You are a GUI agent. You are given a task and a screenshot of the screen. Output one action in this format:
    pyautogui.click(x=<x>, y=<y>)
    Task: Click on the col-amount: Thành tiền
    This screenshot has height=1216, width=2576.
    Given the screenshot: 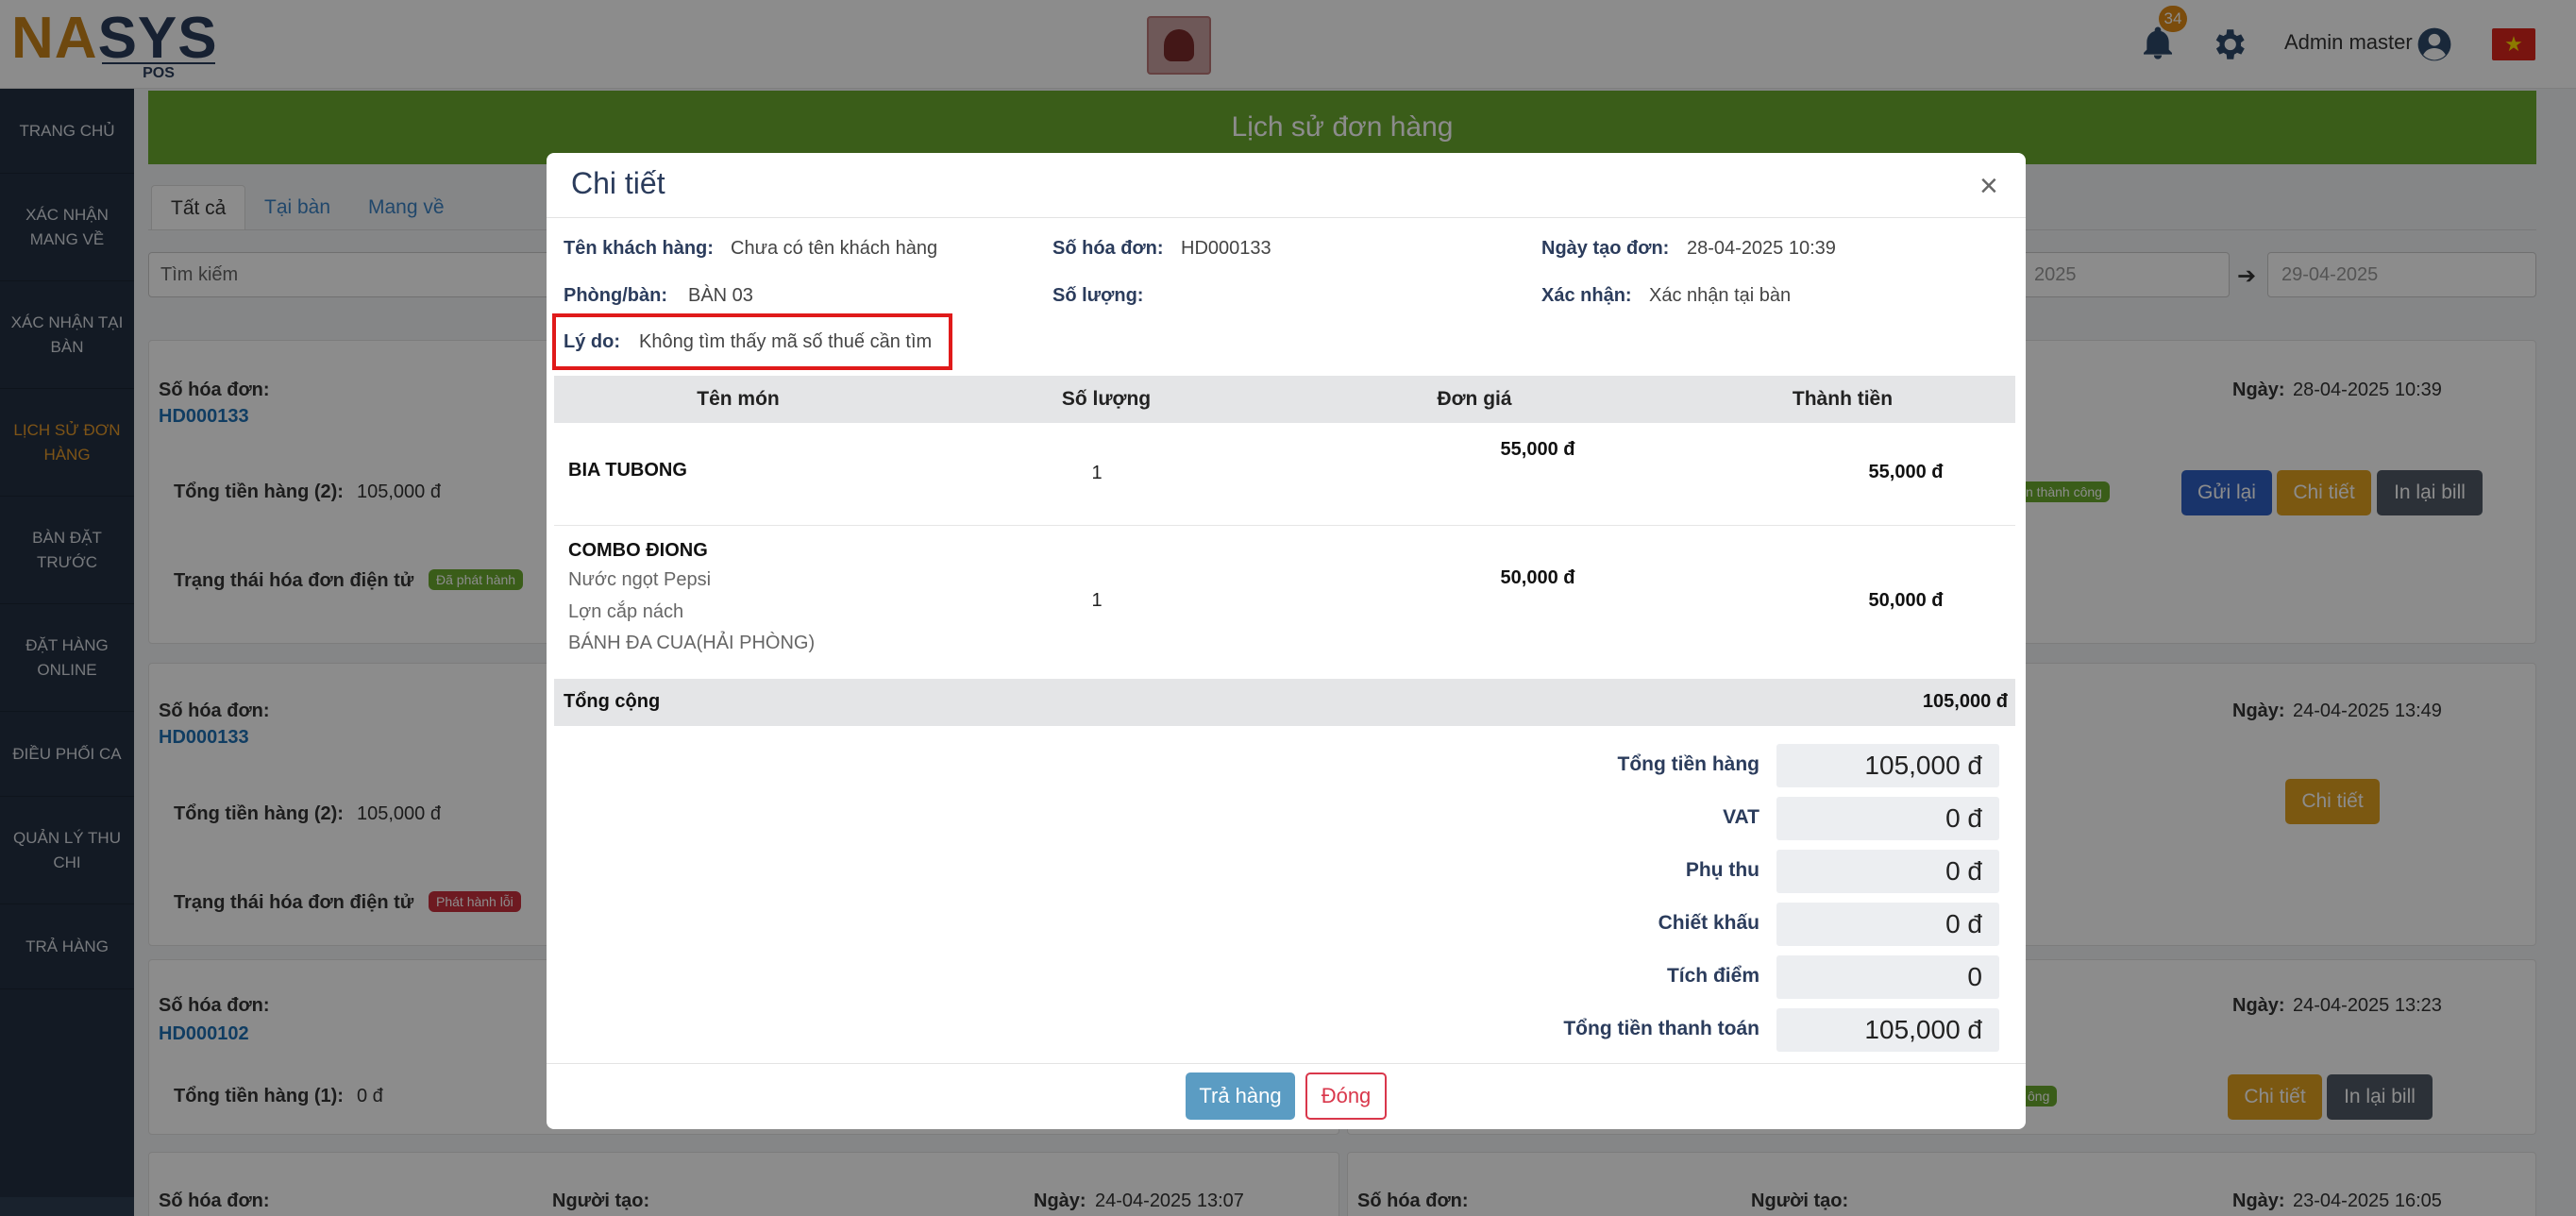 What is the action you would take?
    pyautogui.click(x=1843, y=399)
    